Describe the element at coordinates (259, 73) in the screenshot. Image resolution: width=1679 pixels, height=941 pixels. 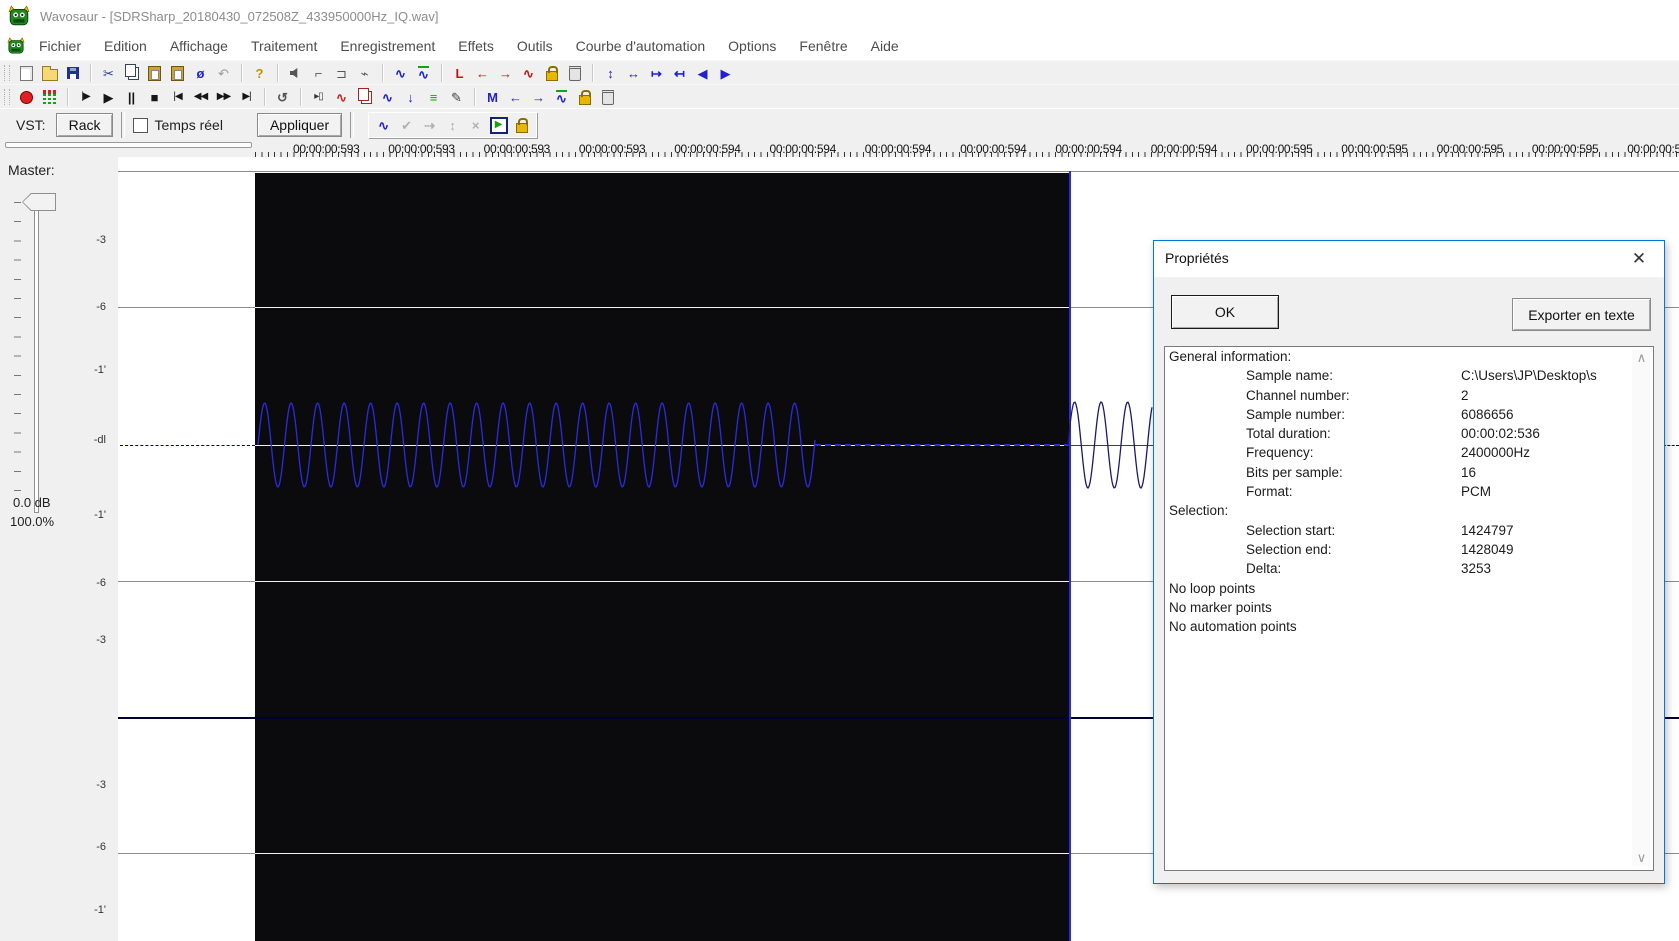
I see `help-button: ?` at that location.